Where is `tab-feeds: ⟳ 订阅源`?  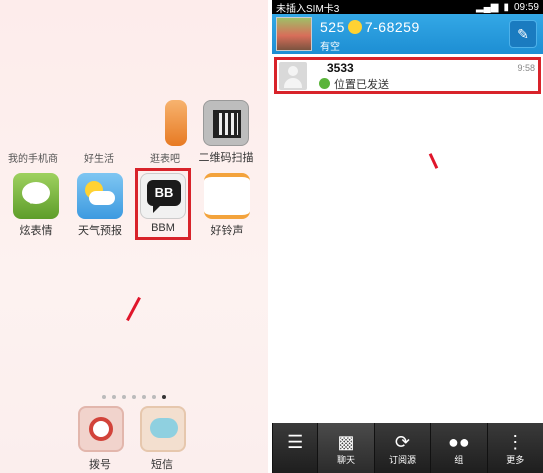
tab-feeds: ⟳ 订阅源 is located at coordinates (401, 448).